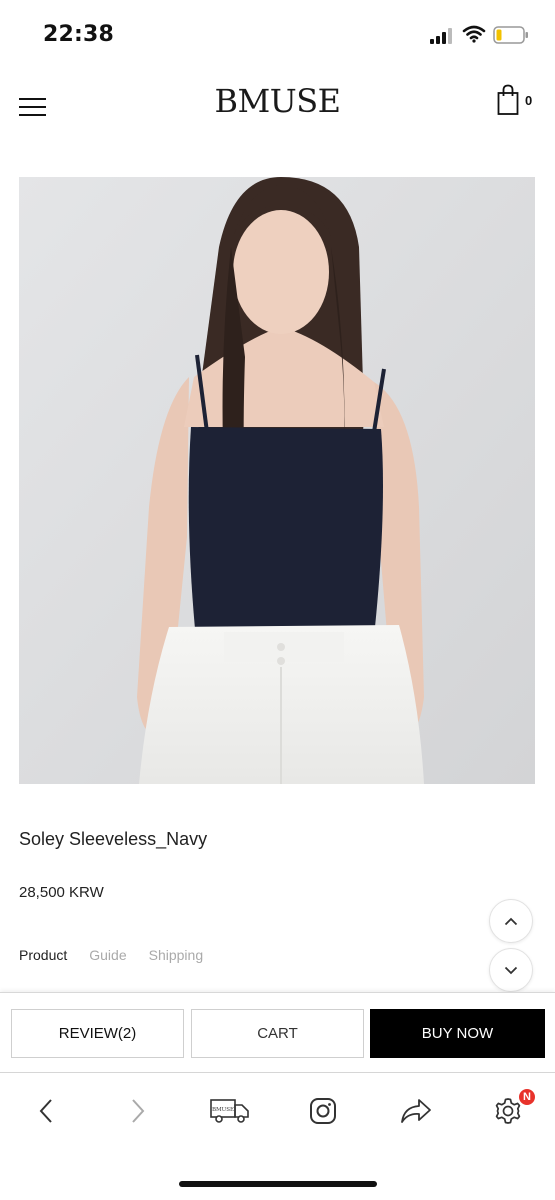  I want to click on add-to-cart-button: CART, so click(277, 1033).